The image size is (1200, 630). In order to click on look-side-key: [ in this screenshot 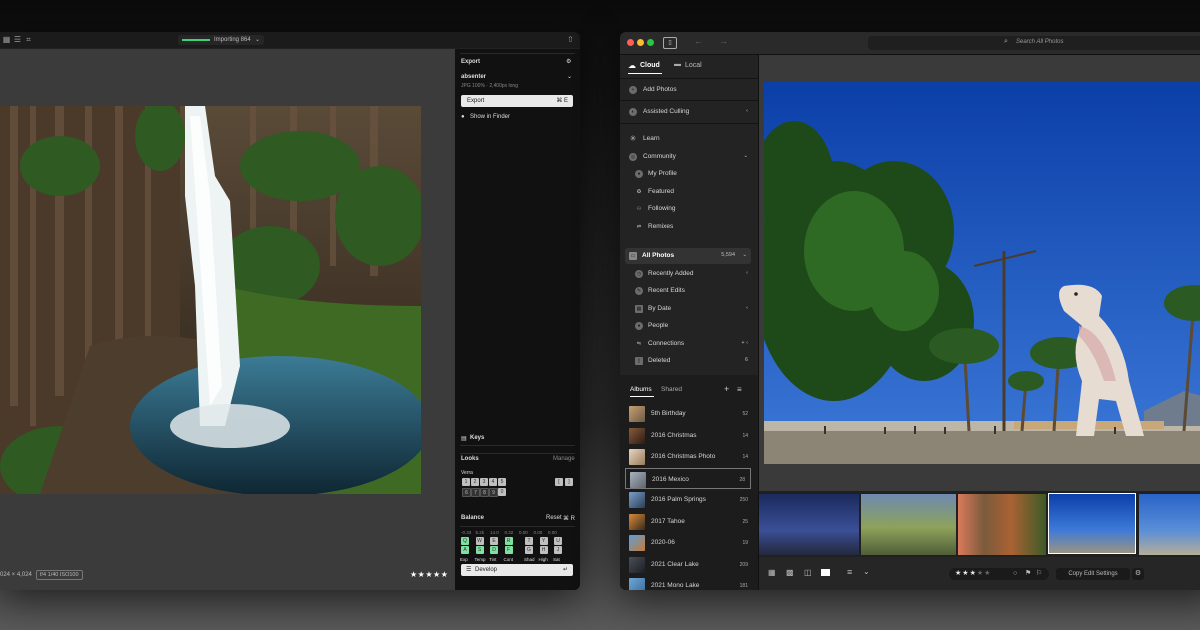, I will do `click(559, 482)`.